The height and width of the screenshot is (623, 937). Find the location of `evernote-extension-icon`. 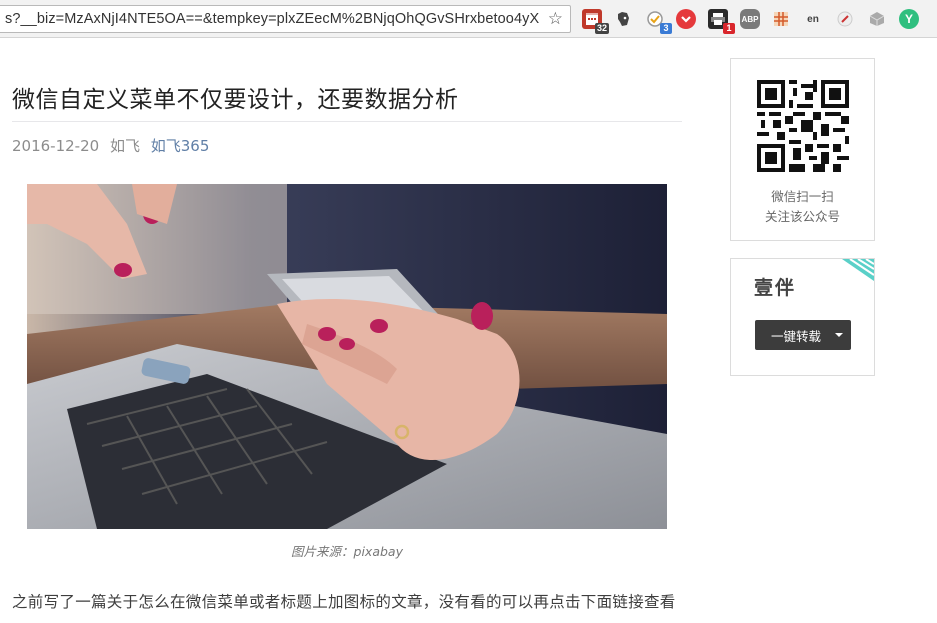

evernote-extension-icon is located at coordinates (623, 19).